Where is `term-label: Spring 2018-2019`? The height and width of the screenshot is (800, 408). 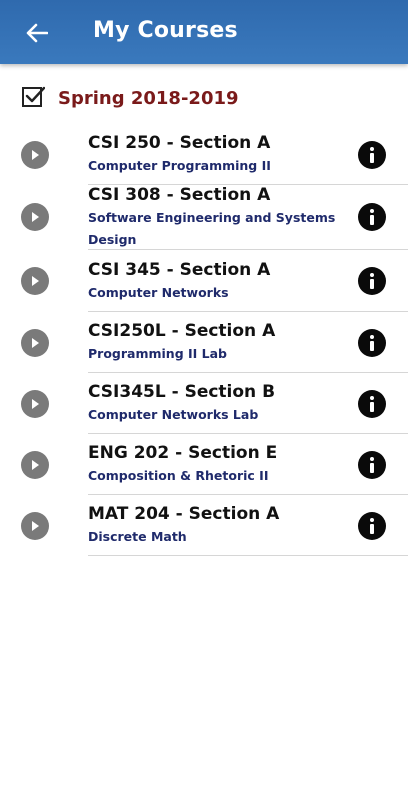
term-label: Spring 2018-2019 is located at coordinates (148, 98).